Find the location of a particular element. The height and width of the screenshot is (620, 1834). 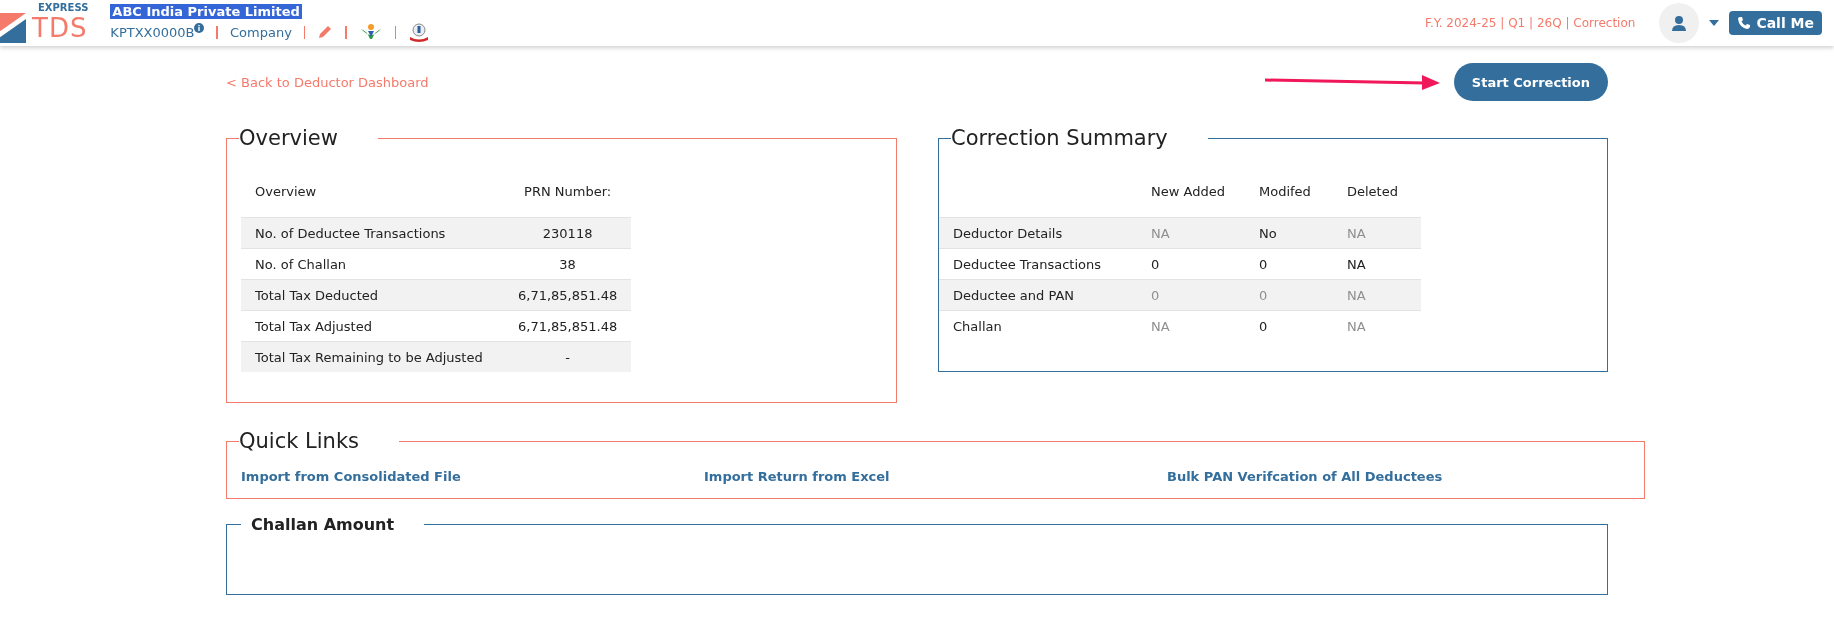

table-cell: 38 is located at coordinates (568, 264).